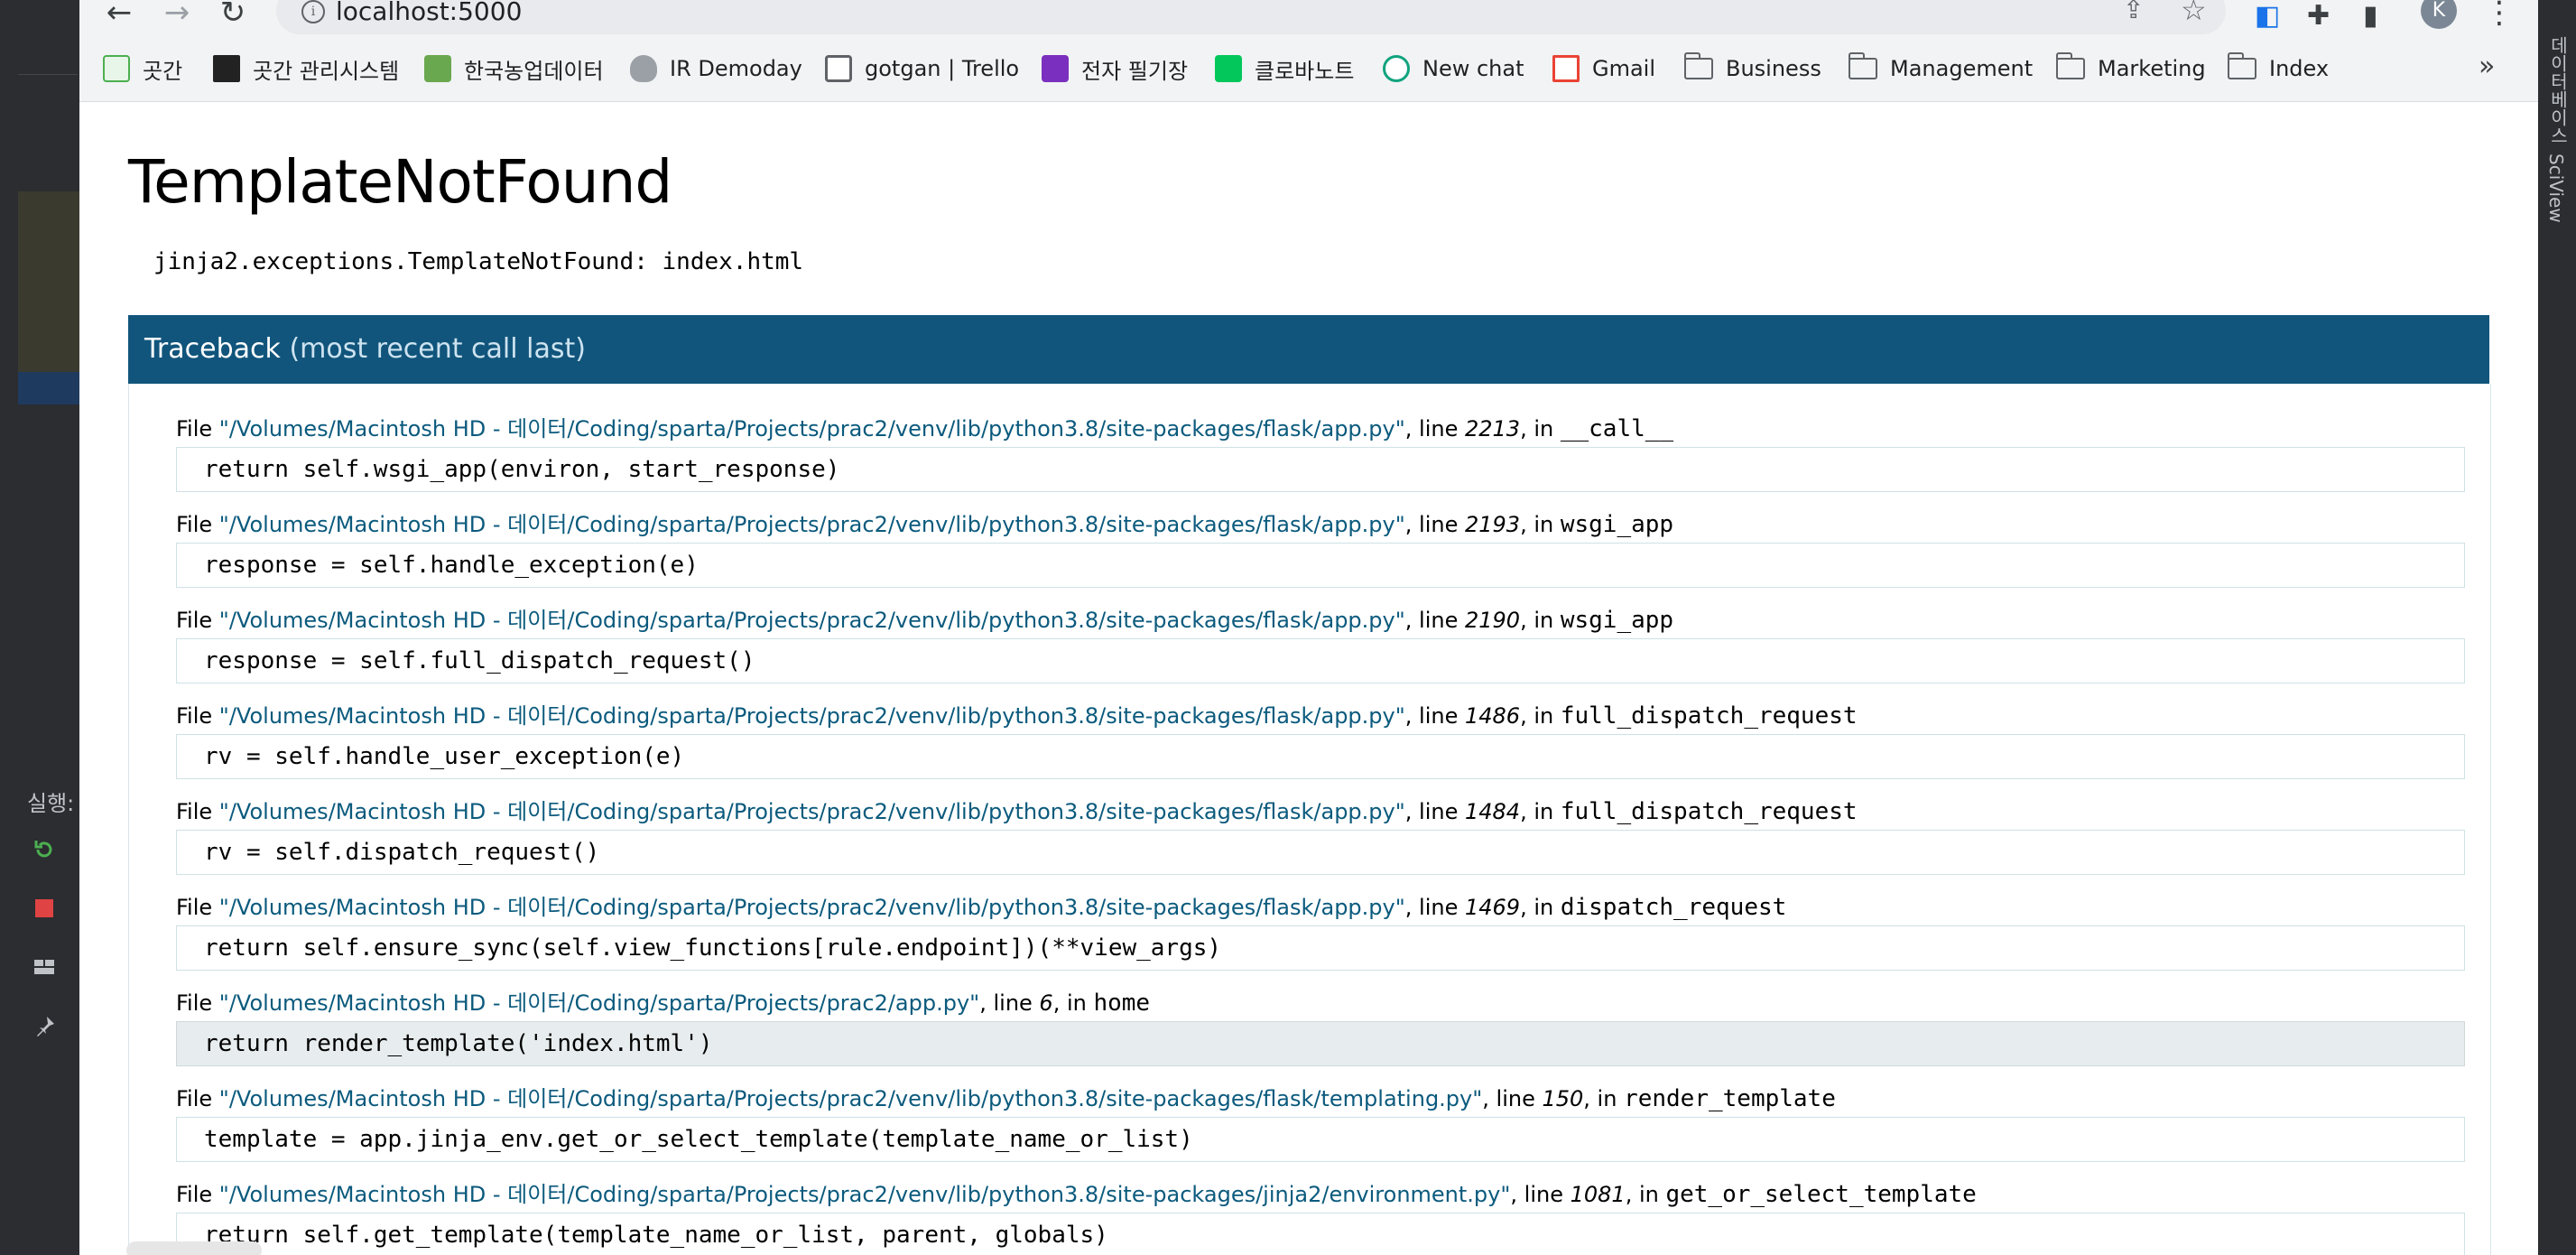 The width and height of the screenshot is (2576, 1255). What do you see at coordinates (2558, 90) in the screenshot?
I see `database-tab: 데이터베이스` at bounding box center [2558, 90].